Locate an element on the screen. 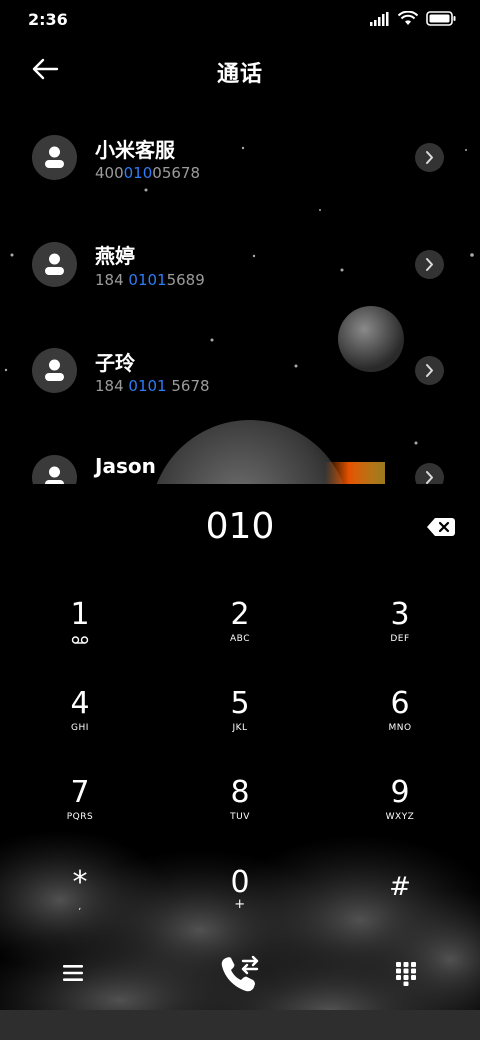 Image resolution: width=480 pixels, height=1040 pixels. key-8: 8 TUV is located at coordinates (240, 816).